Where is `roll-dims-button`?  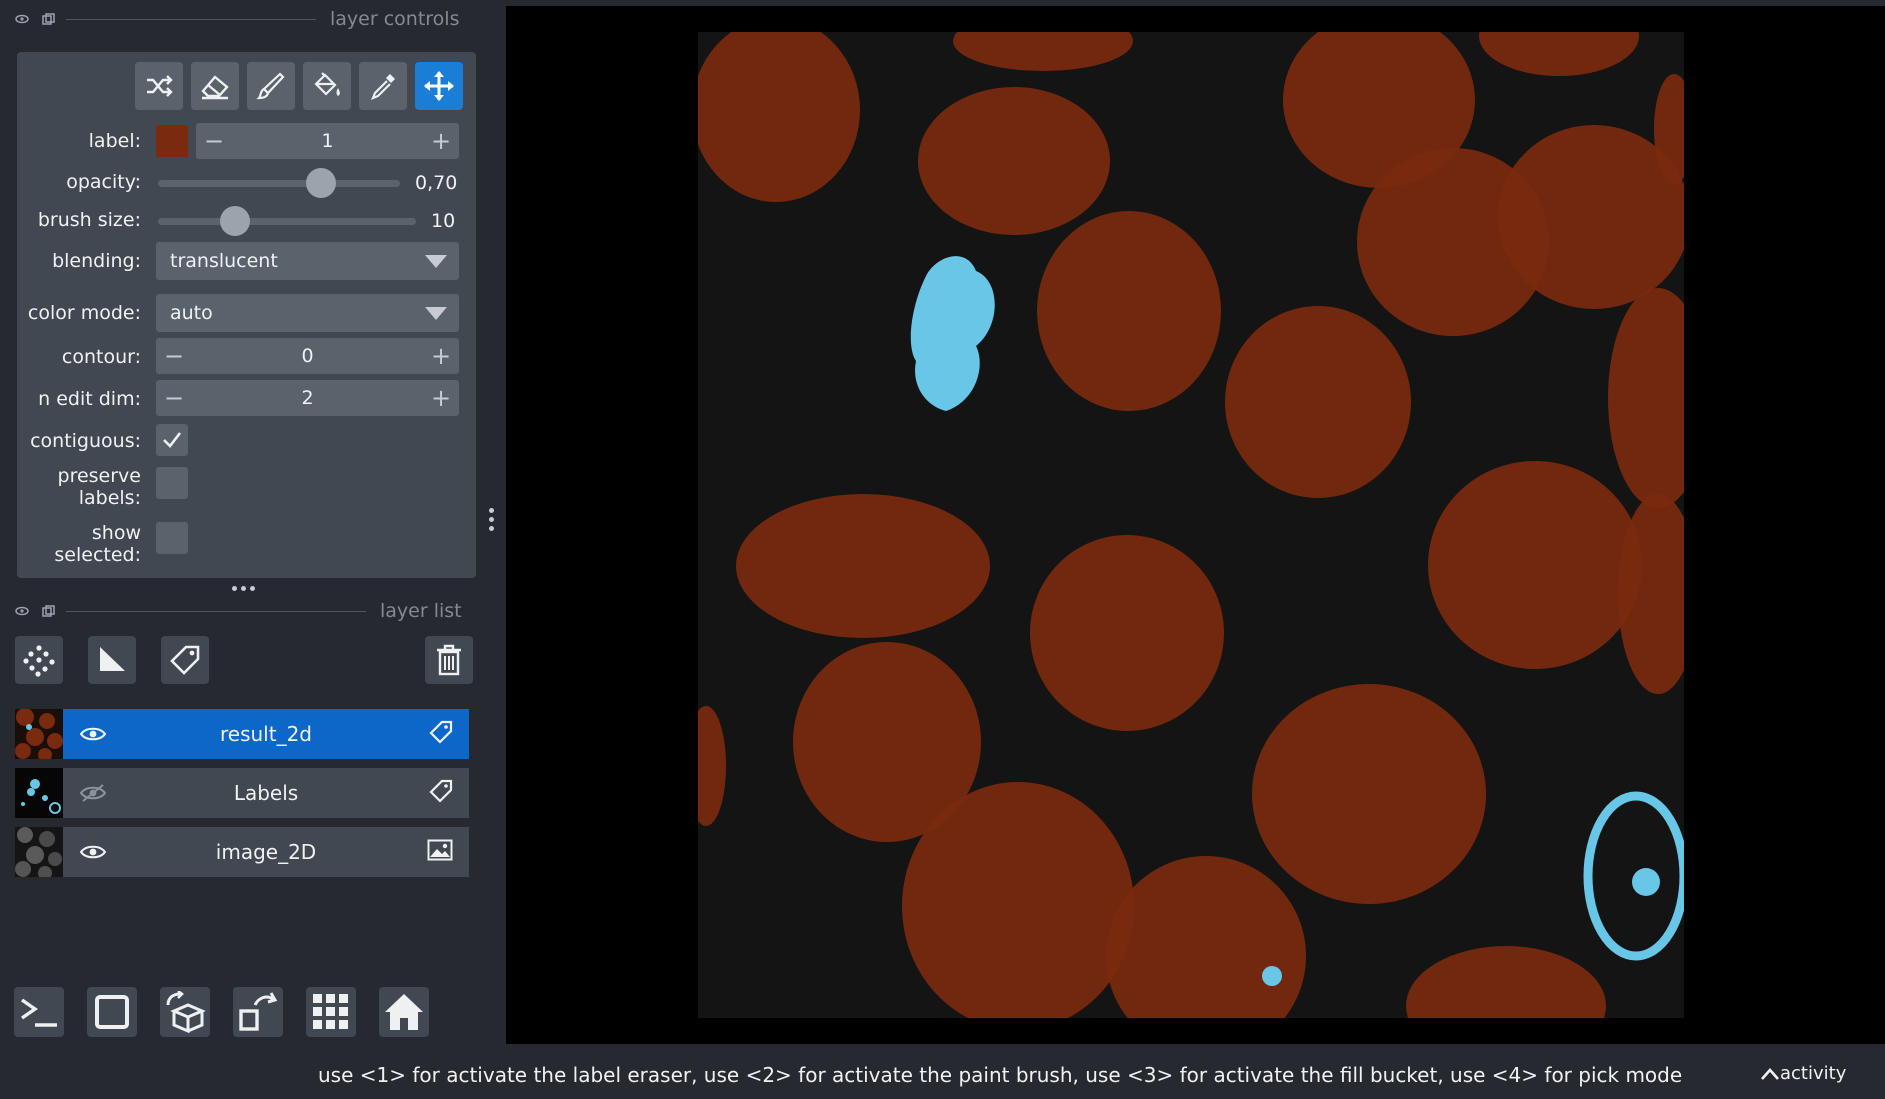
roll-dims-button is located at coordinates (185, 1012).